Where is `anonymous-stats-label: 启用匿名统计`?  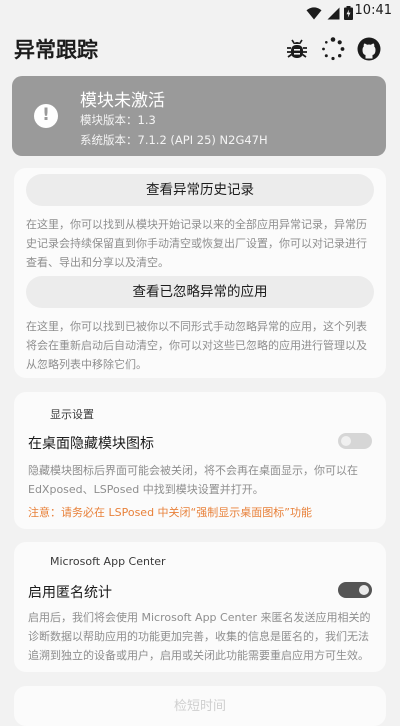 anonymous-stats-label: 启用匿名统计 is located at coordinates (70, 592).